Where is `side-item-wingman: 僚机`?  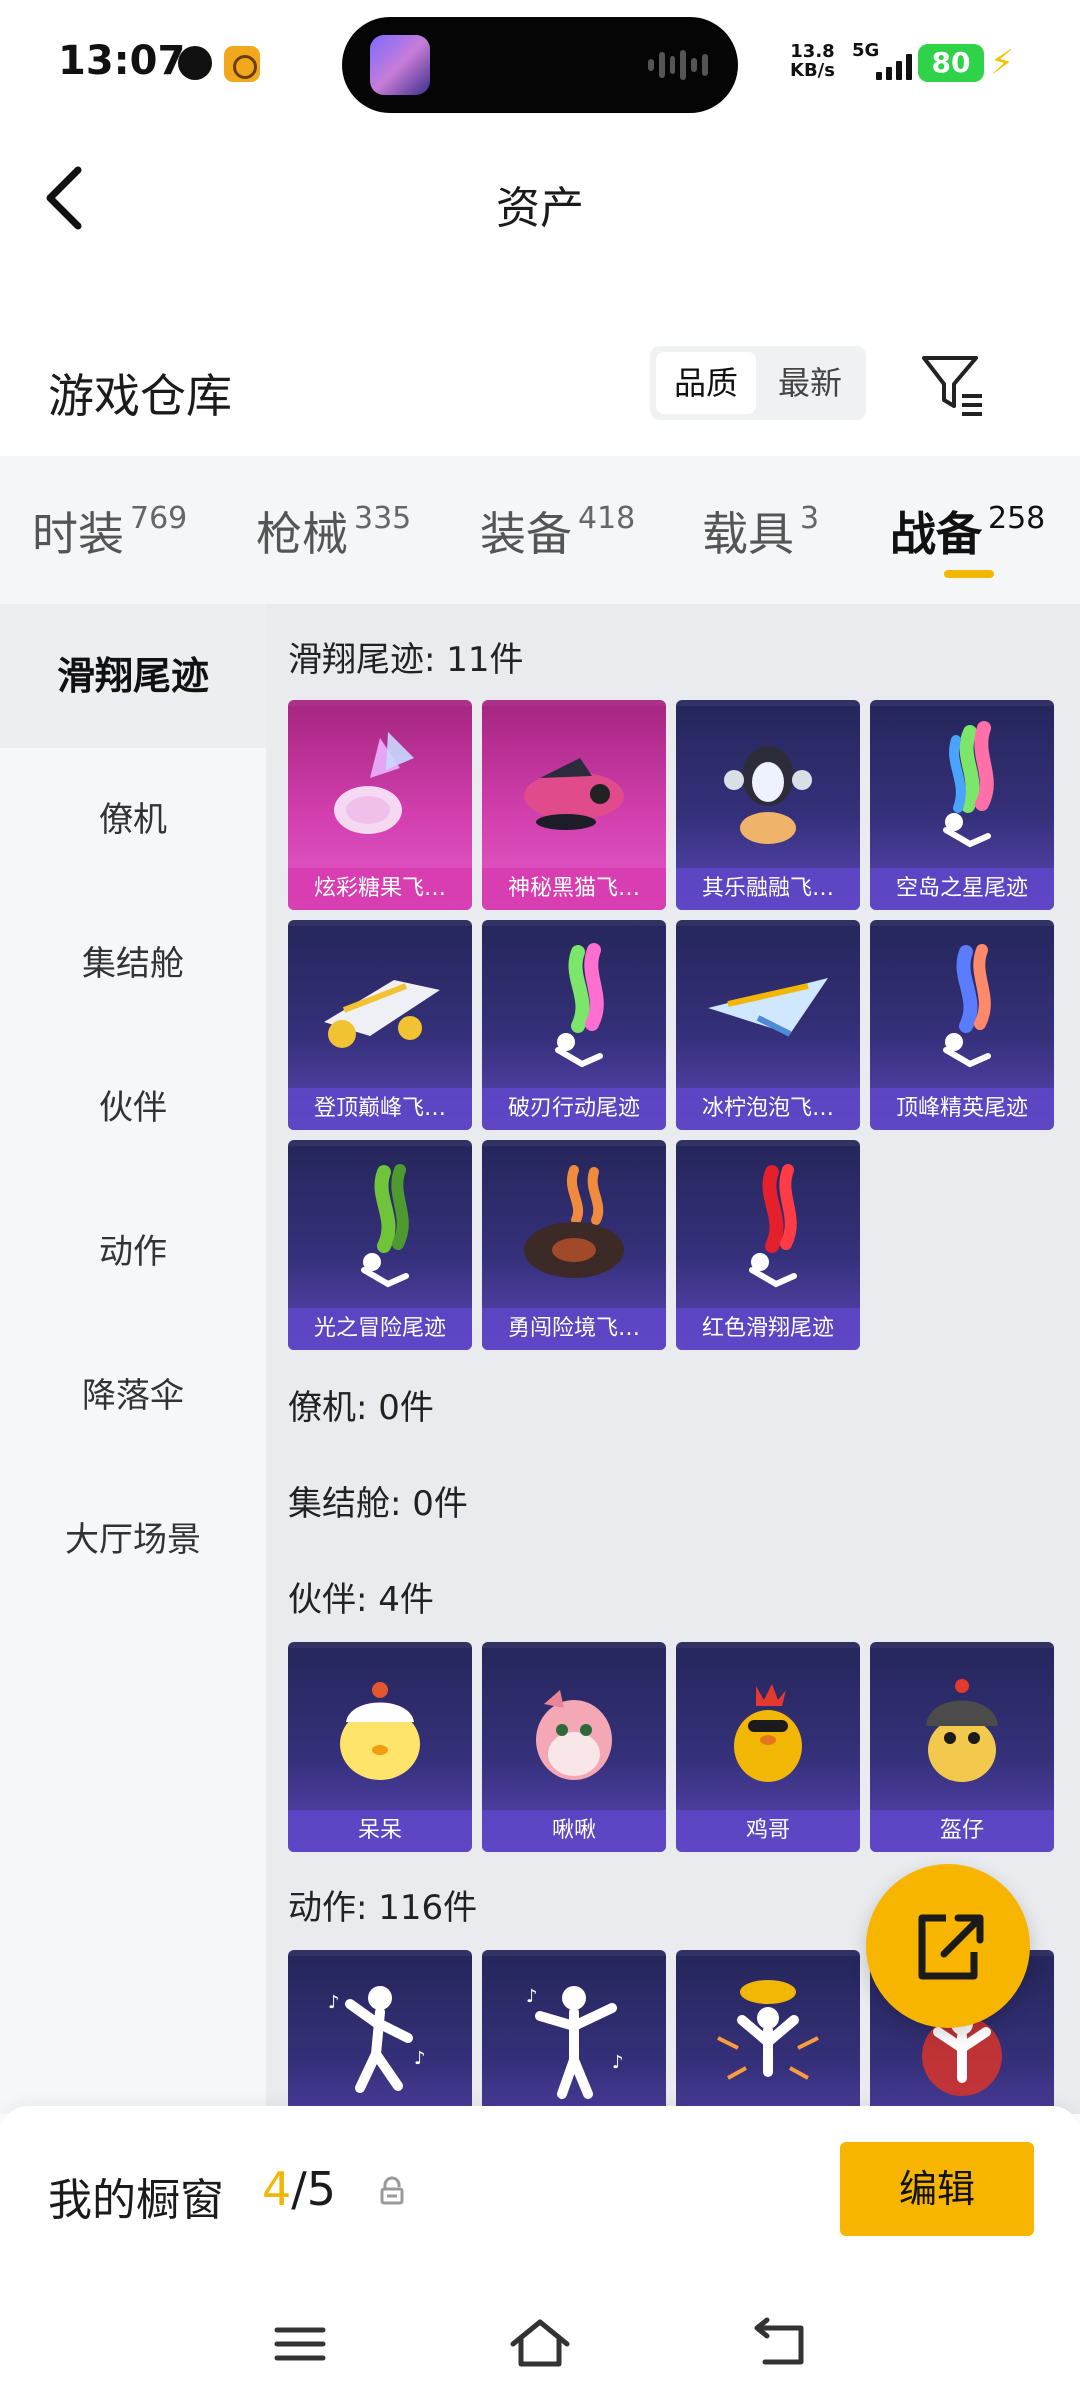
side-item-wingman: 僚机 is located at coordinates (133, 820).